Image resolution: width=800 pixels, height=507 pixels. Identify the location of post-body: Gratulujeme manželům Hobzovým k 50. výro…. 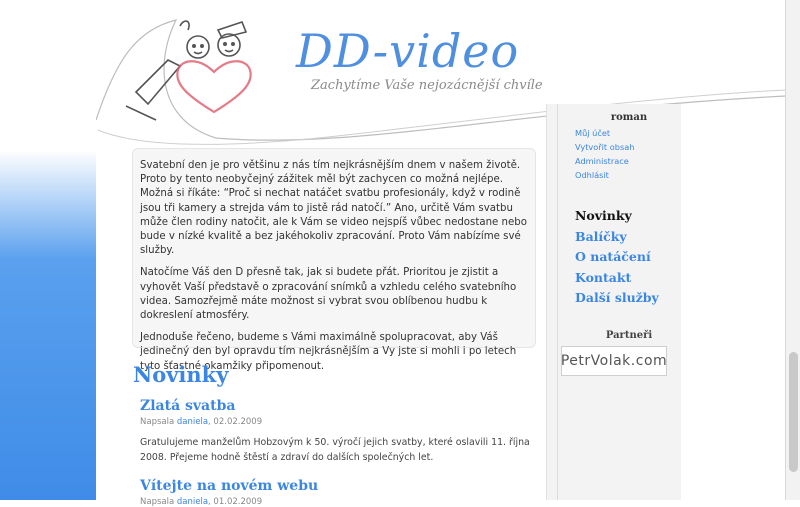
(335, 450).